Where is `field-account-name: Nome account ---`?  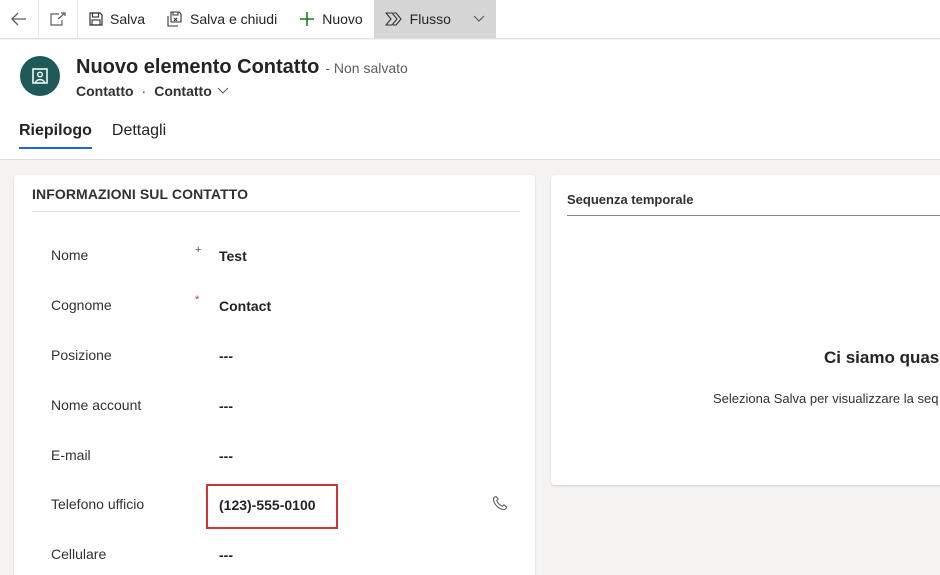 field-account-name: Nome account --- is located at coordinates (274, 408).